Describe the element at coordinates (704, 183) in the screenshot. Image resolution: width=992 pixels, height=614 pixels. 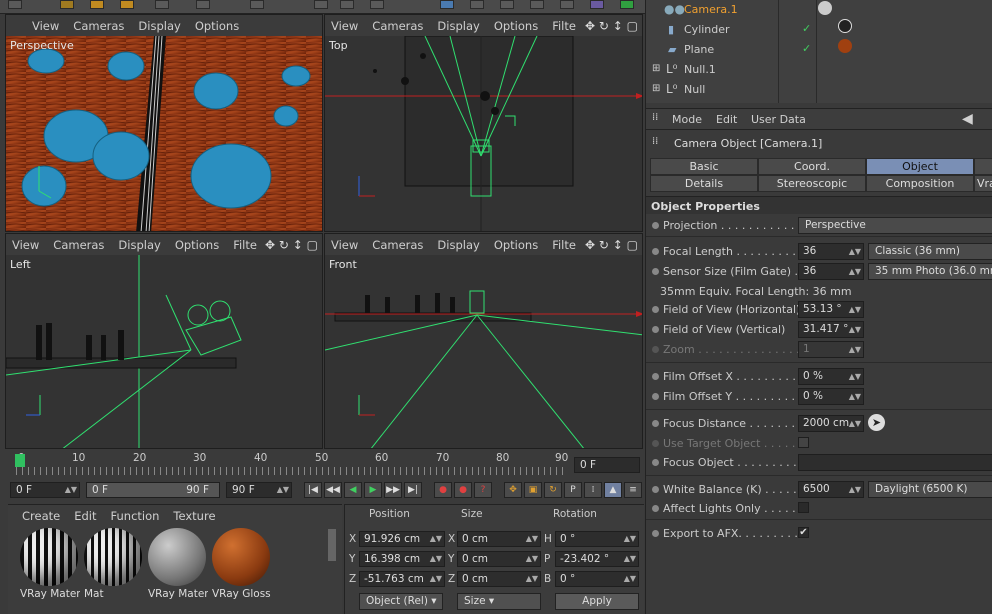
I see `tab-details: Details` at that location.